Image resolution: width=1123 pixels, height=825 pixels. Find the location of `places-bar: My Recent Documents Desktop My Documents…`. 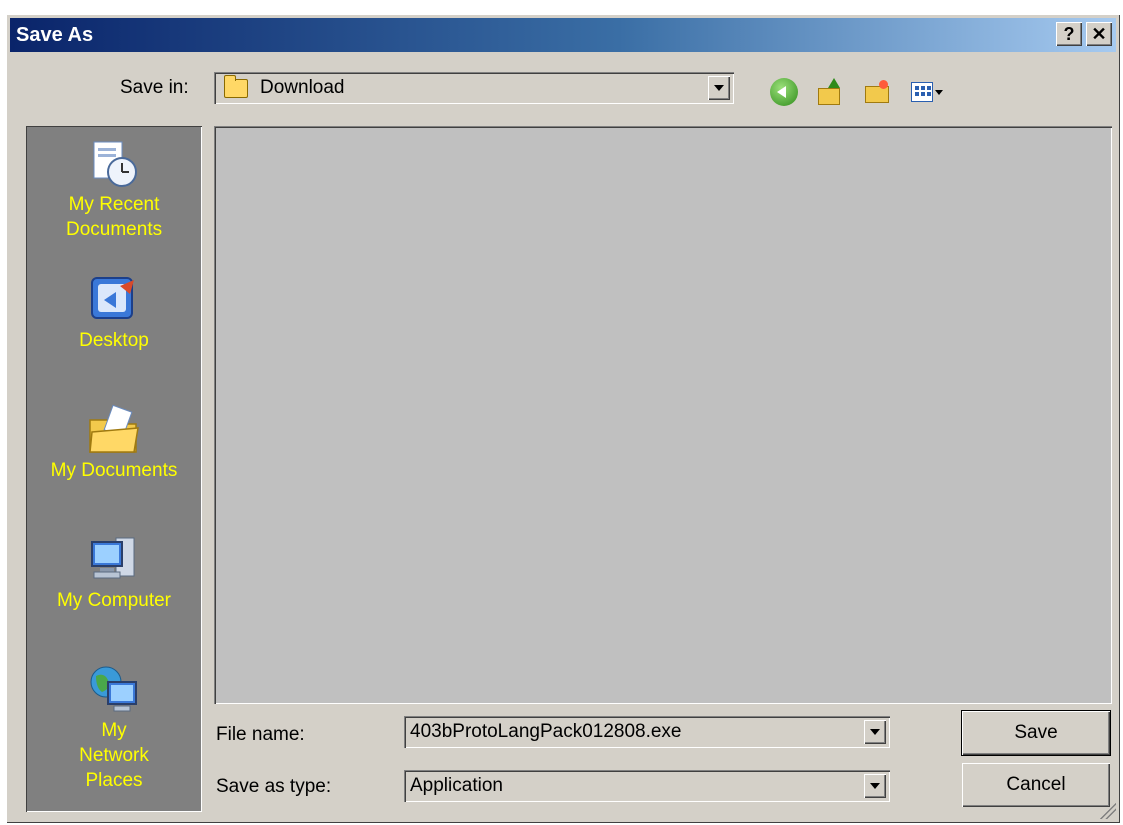

places-bar: My Recent Documents Desktop My Documents… is located at coordinates (114, 469).